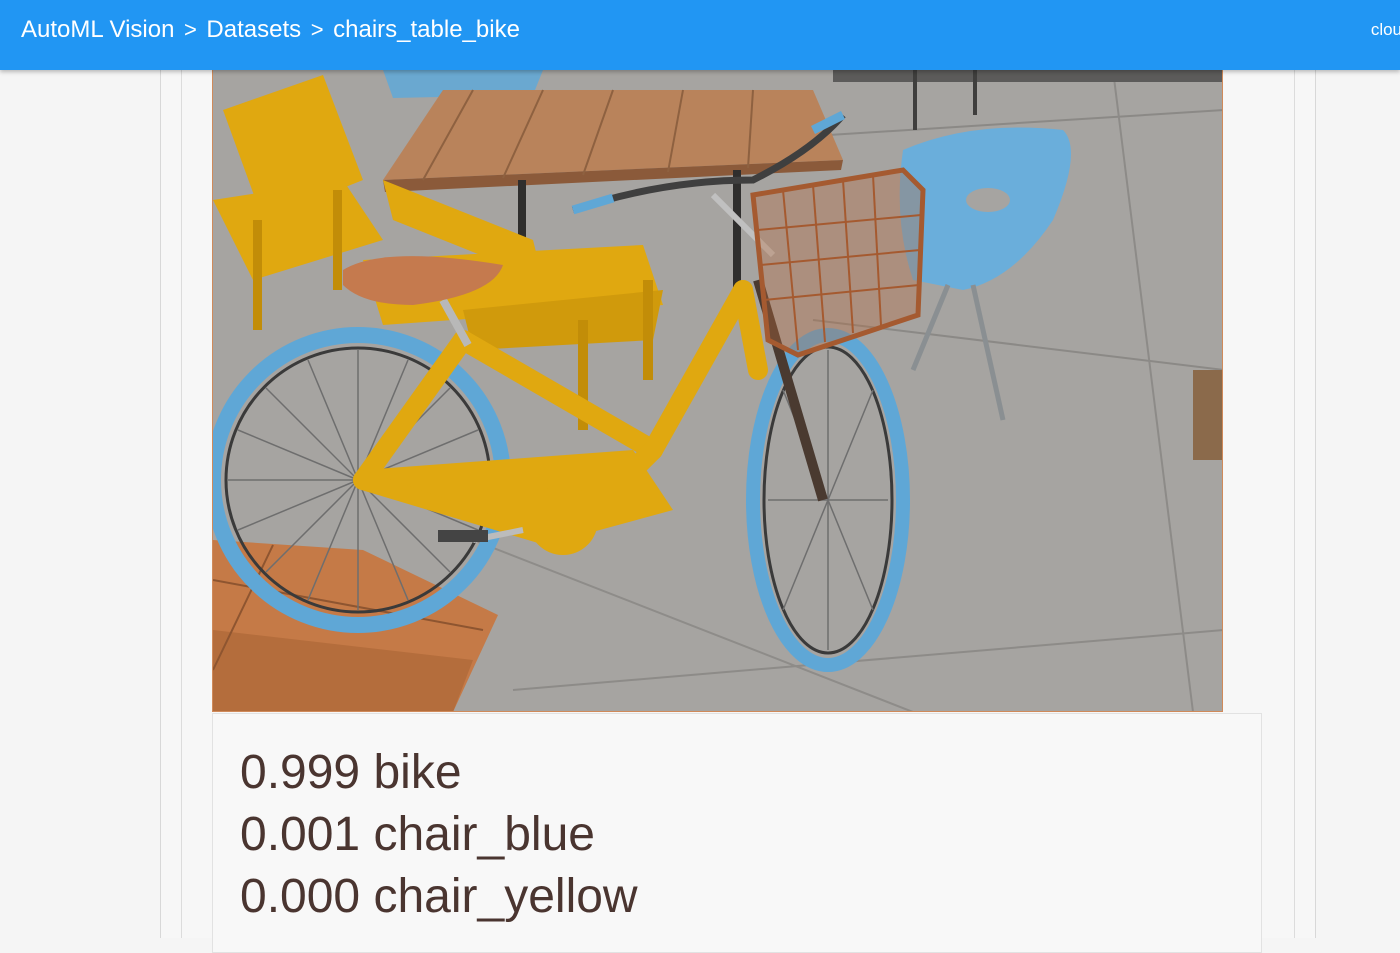 This screenshot has height=953, width=1400. Describe the element at coordinates (300, 772) in the screenshot. I see `prediction-score: 0.999` at that location.